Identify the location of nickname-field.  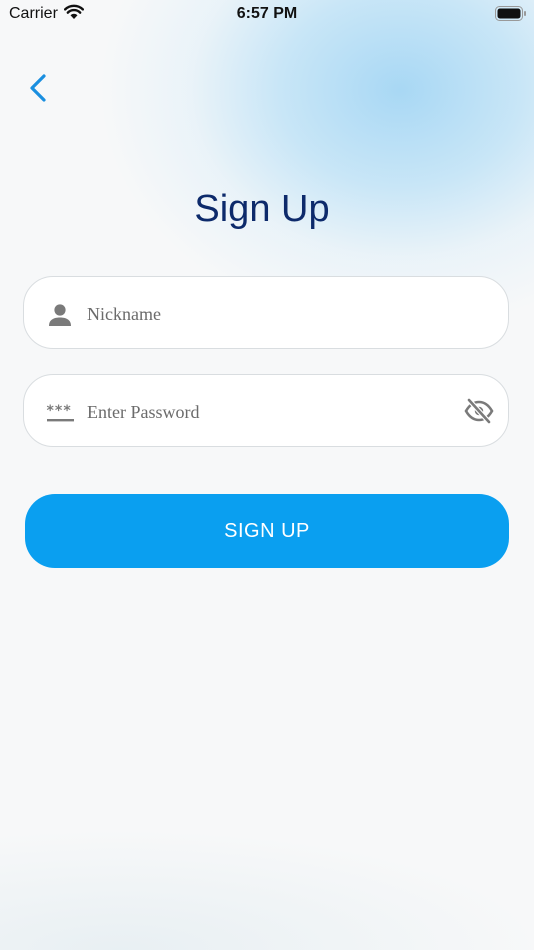
(266, 312).